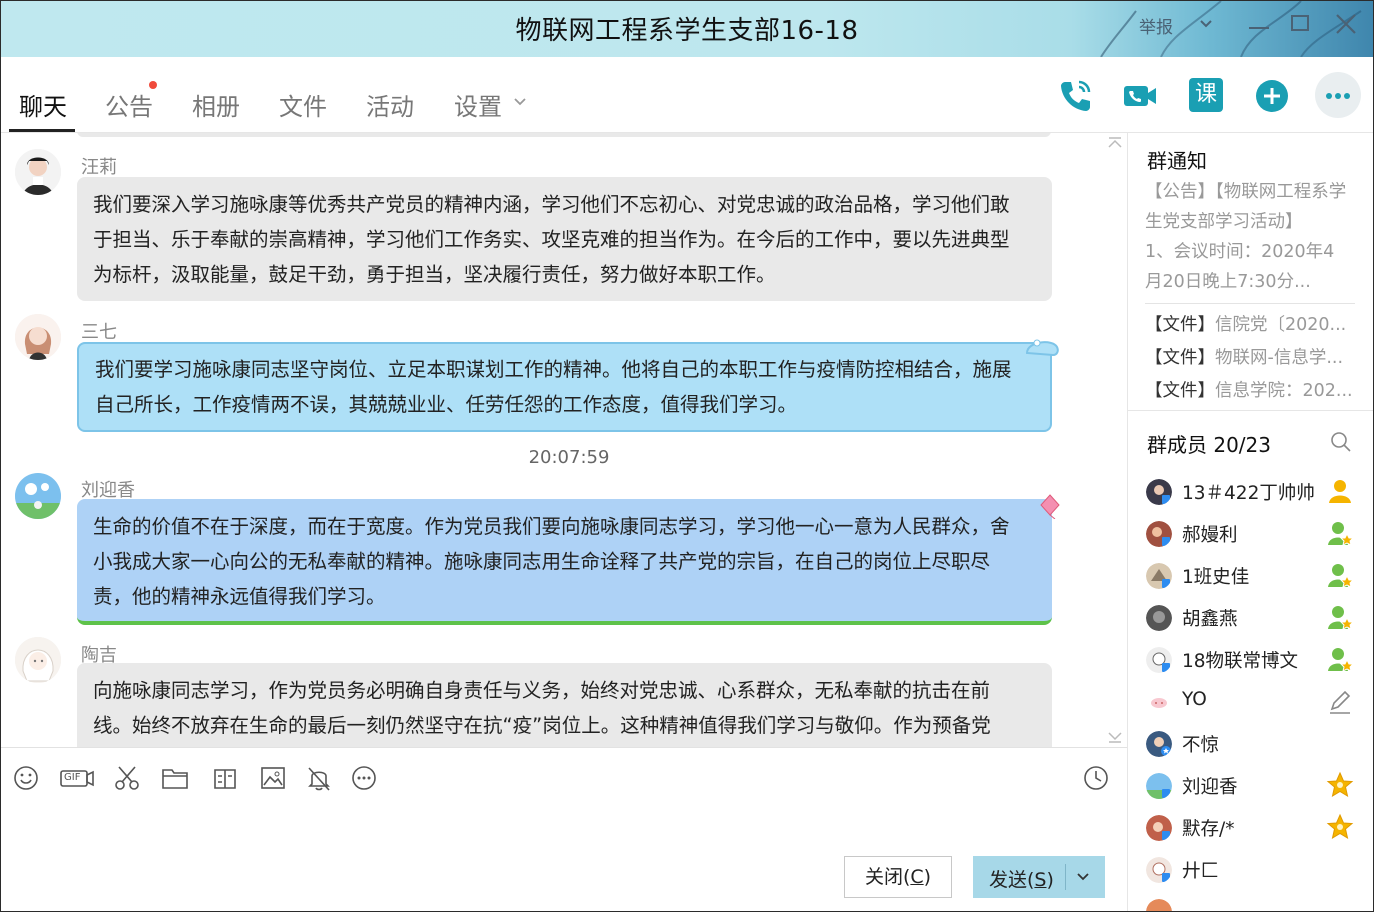  What do you see at coordinates (1256, 618) in the screenshot?
I see `member-item: 胡鑫燕` at bounding box center [1256, 618].